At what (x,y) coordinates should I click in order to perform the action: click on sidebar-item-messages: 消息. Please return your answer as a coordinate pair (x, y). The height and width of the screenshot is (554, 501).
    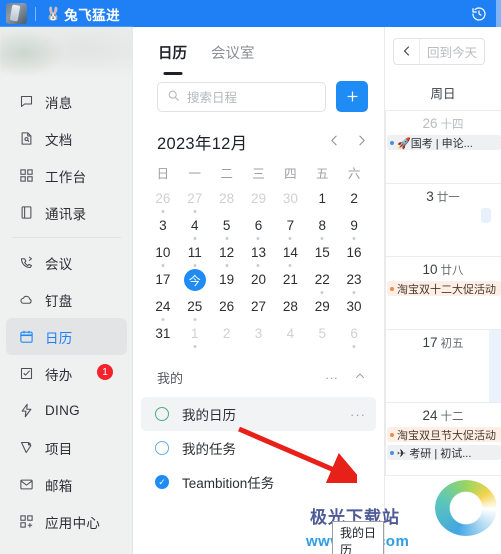
    Looking at the image, I should click on (66, 101).